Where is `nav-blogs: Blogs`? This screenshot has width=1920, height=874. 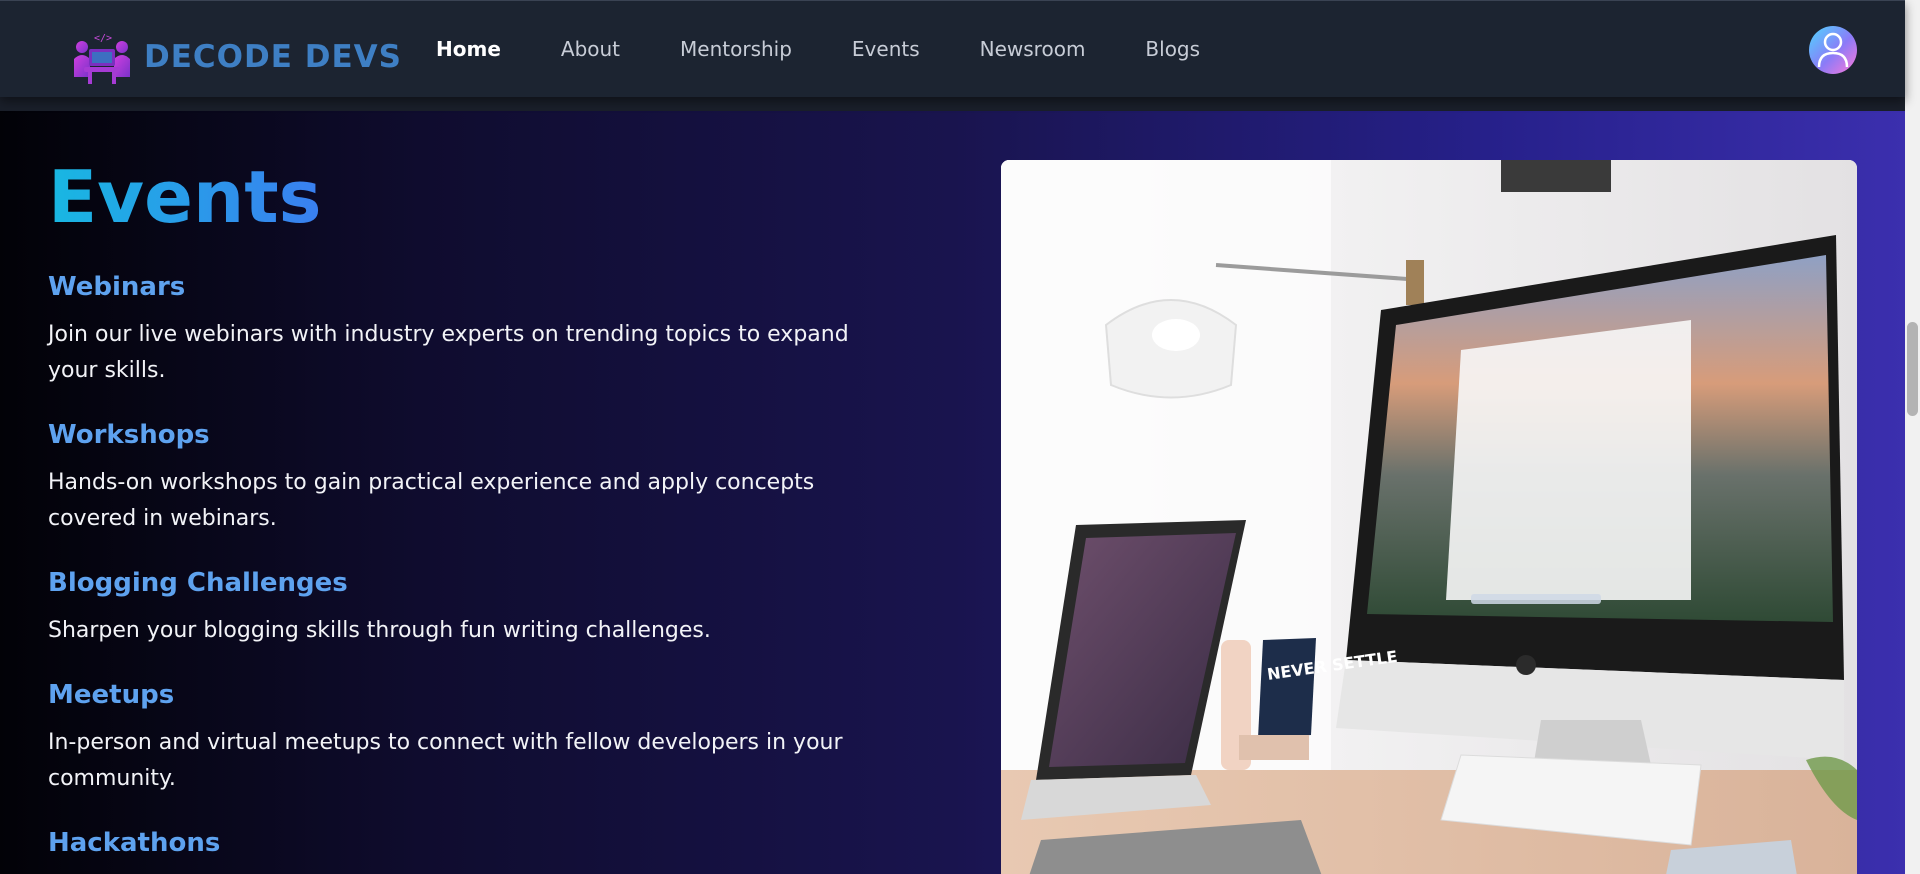
nav-blogs: Blogs is located at coordinates (1172, 49).